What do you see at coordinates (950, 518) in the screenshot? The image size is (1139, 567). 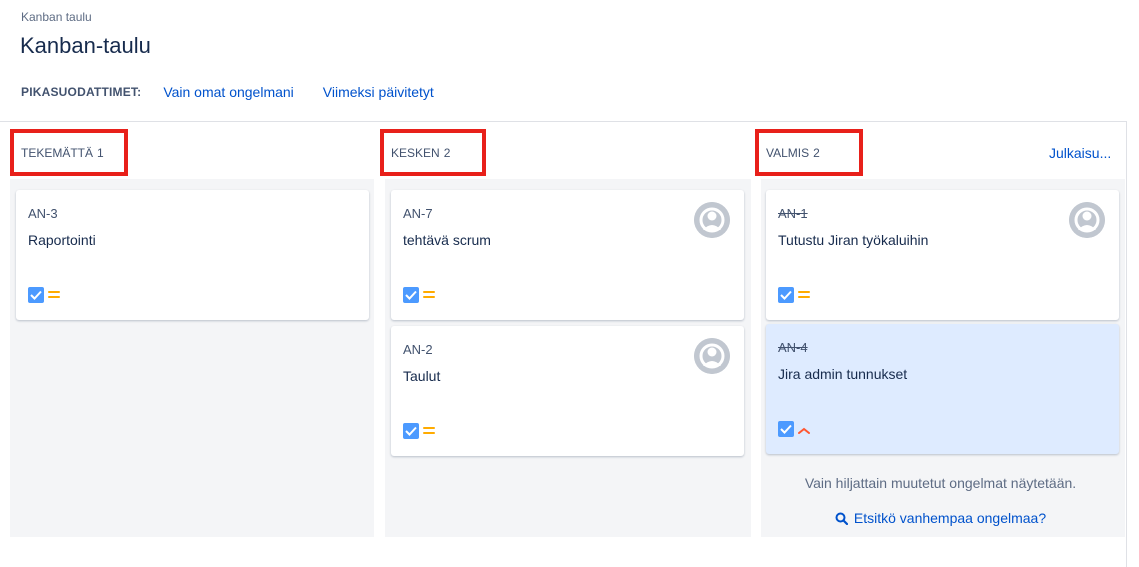 I see `find-older-issues-label: Etsitkö vanhempaa ongelmaa?` at bounding box center [950, 518].